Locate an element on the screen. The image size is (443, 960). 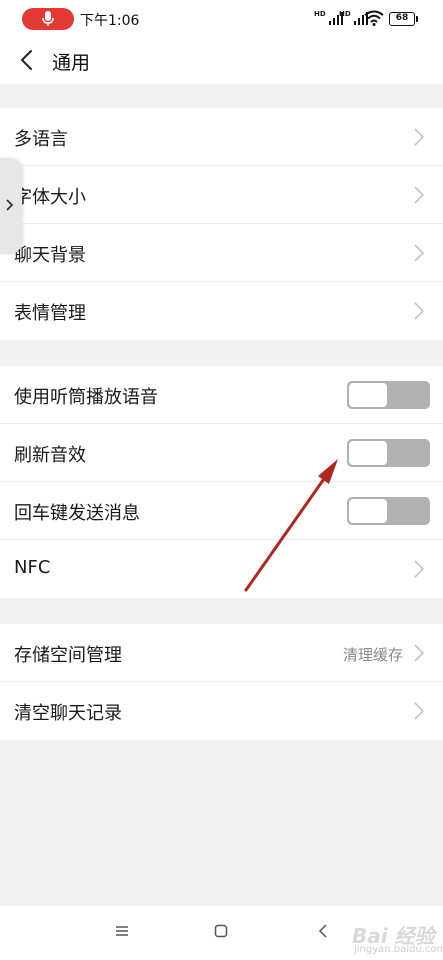
setting-row-enter-to-send: 回车键发送消息 is located at coordinates (221, 511).